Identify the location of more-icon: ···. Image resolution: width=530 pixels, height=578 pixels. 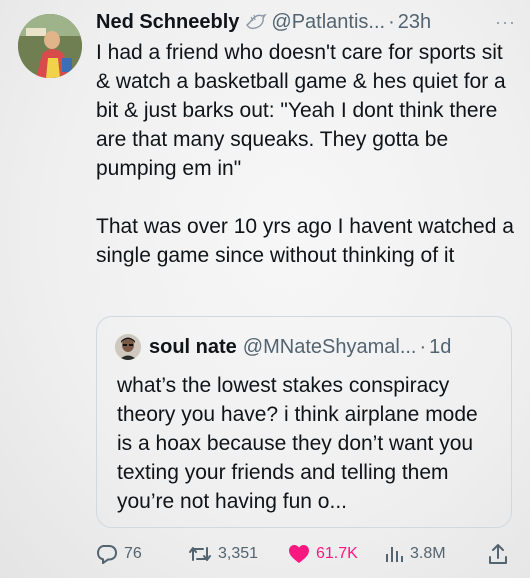
(505, 22).